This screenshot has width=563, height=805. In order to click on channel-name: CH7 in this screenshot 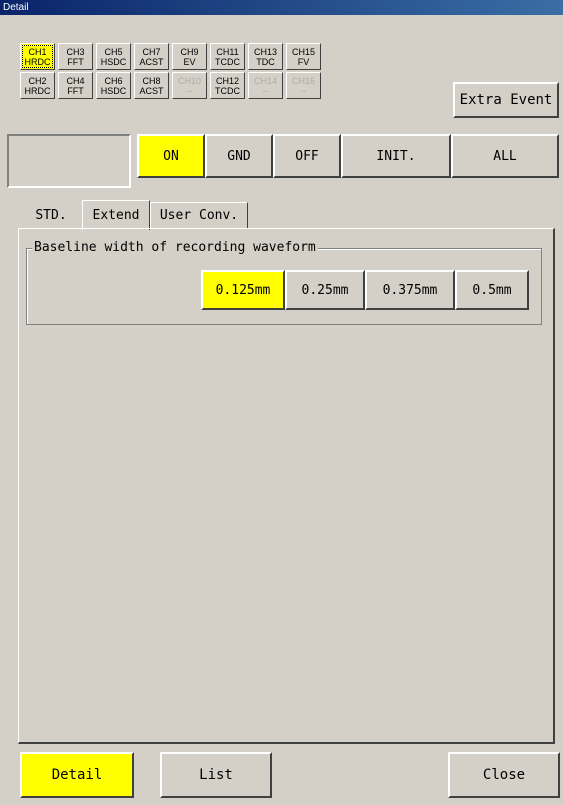, I will do `click(151, 51)`.